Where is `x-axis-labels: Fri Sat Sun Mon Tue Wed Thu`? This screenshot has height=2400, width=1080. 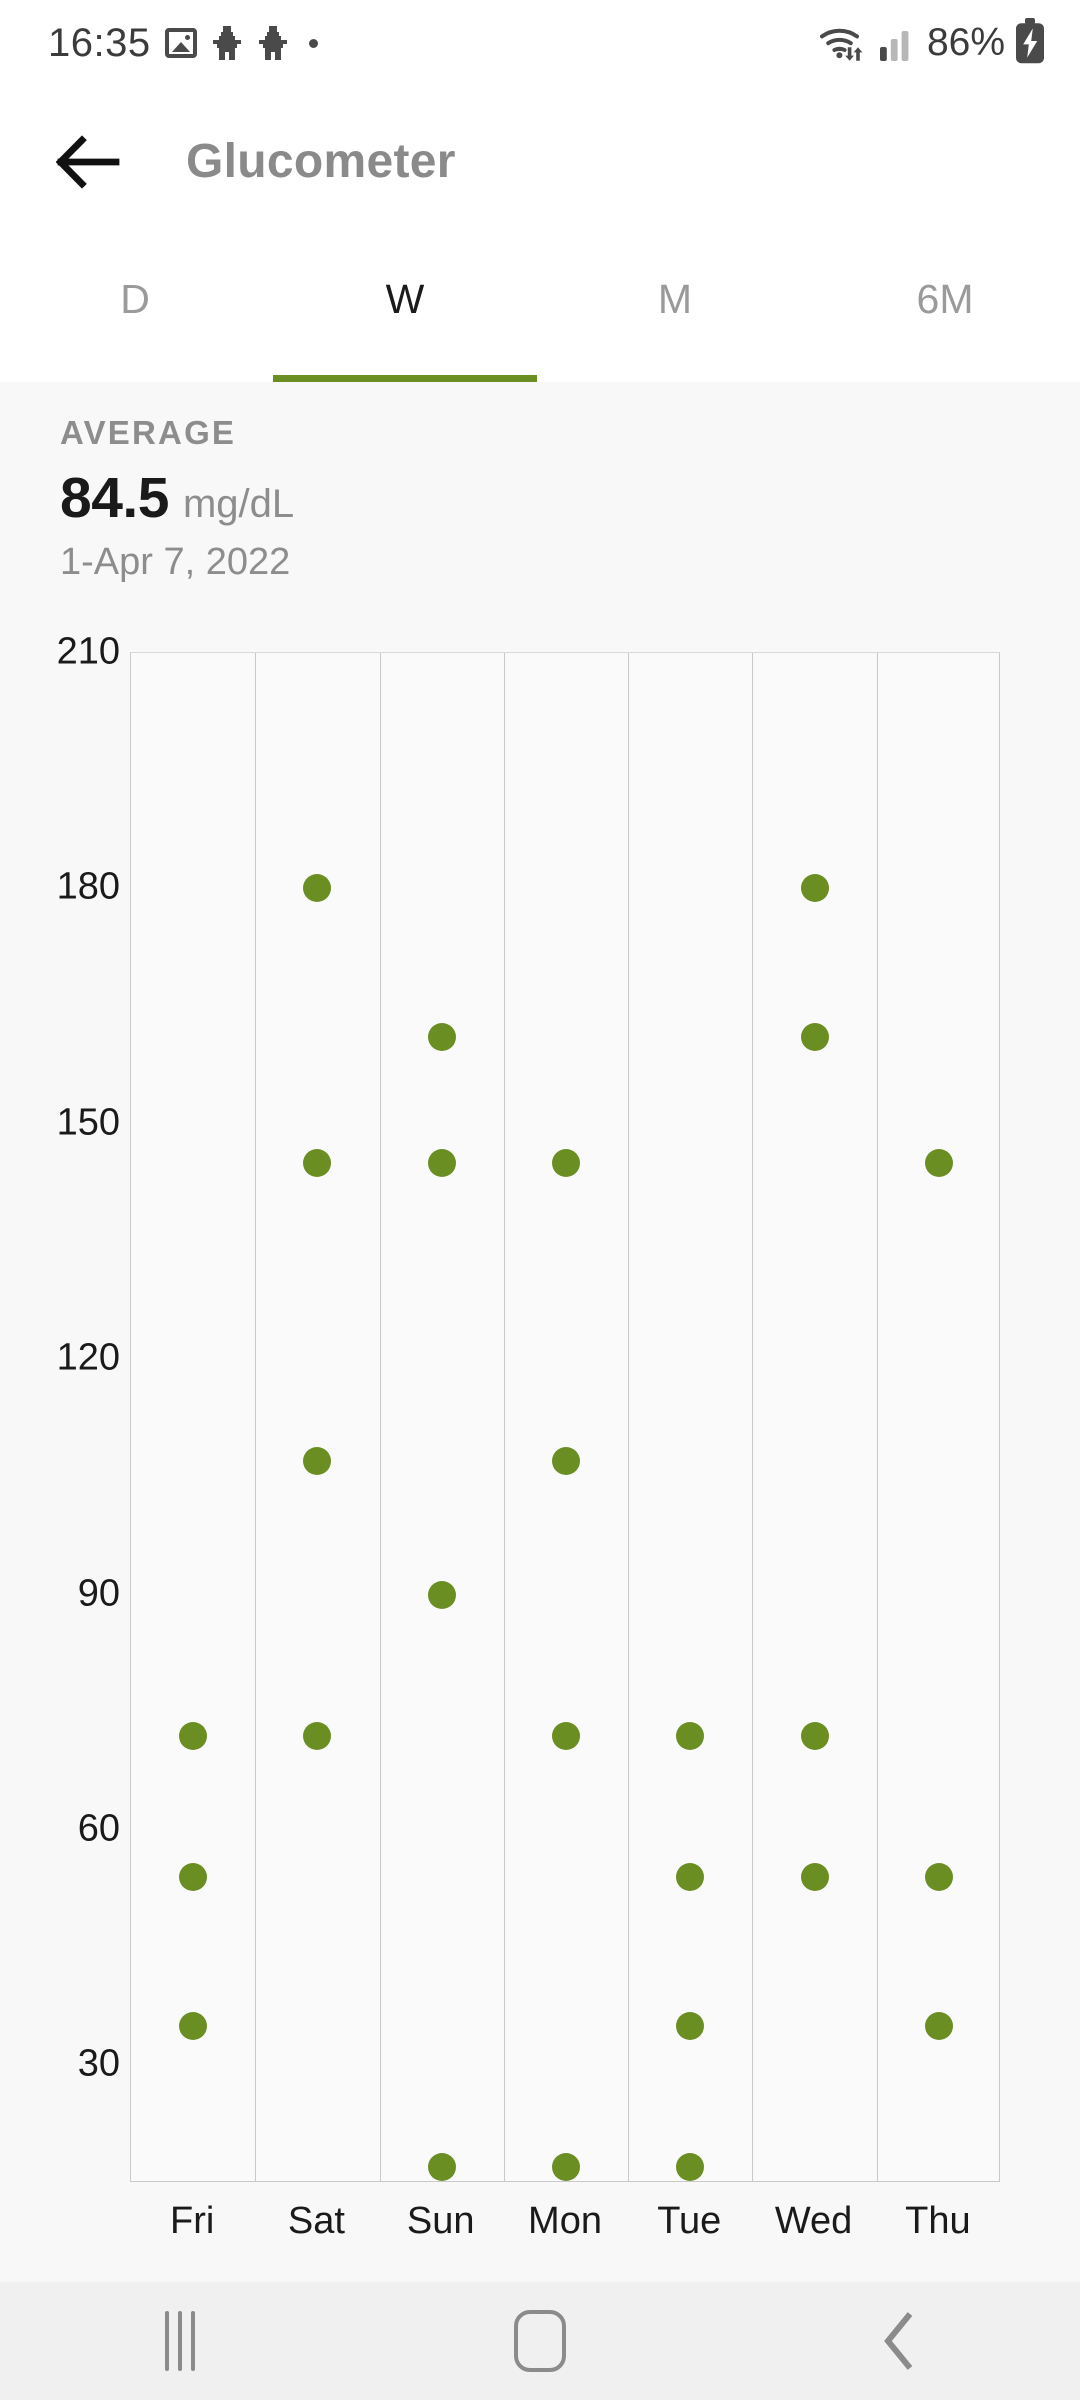 x-axis-labels: Fri Sat Sun Mon Tue Wed Thu is located at coordinates (565, 2235).